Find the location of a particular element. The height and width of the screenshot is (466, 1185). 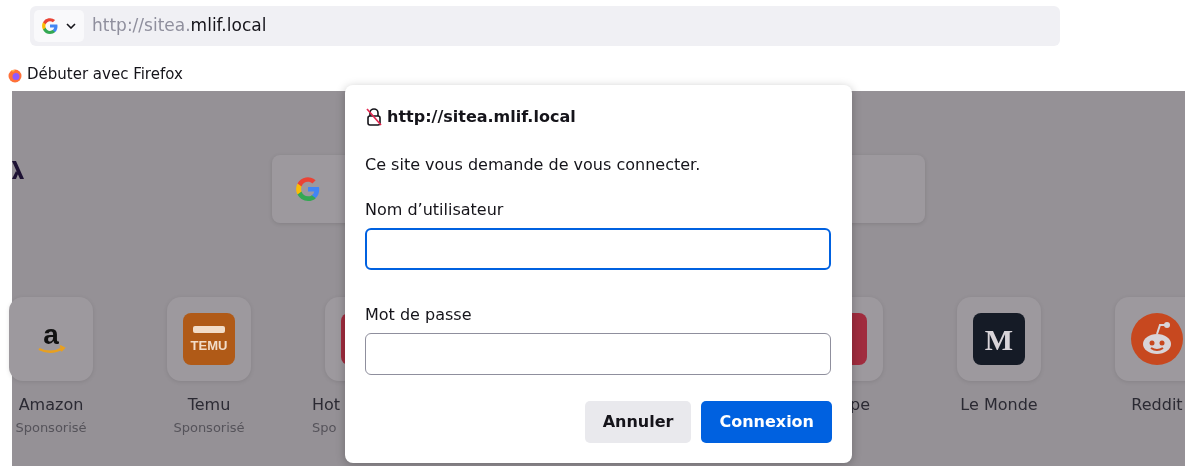

connect-button: Connexion is located at coordinates (766, 422).